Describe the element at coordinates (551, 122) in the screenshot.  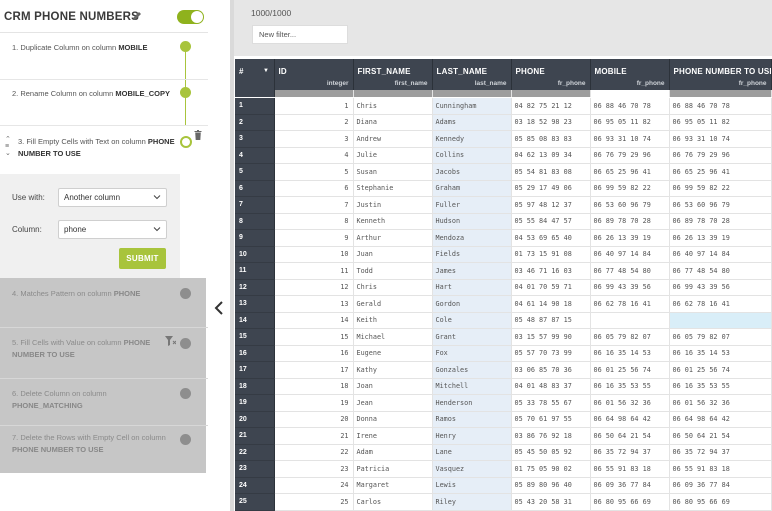
I see `phone-cell: 03 18 52 98 23` at that location.